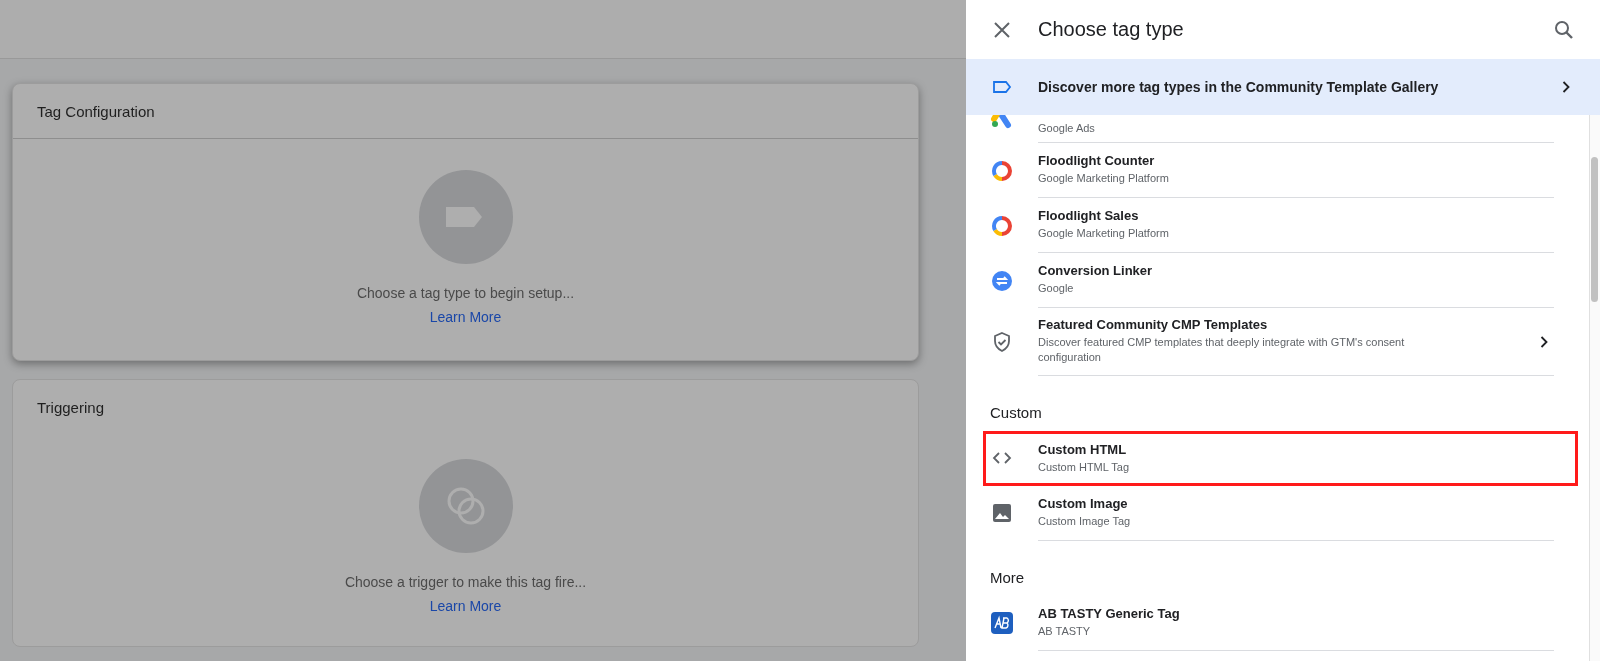  What do you see at coordinates (1594, 388) in the screenshot?
I see `scrollbar` at bounding box center [1594, 388].